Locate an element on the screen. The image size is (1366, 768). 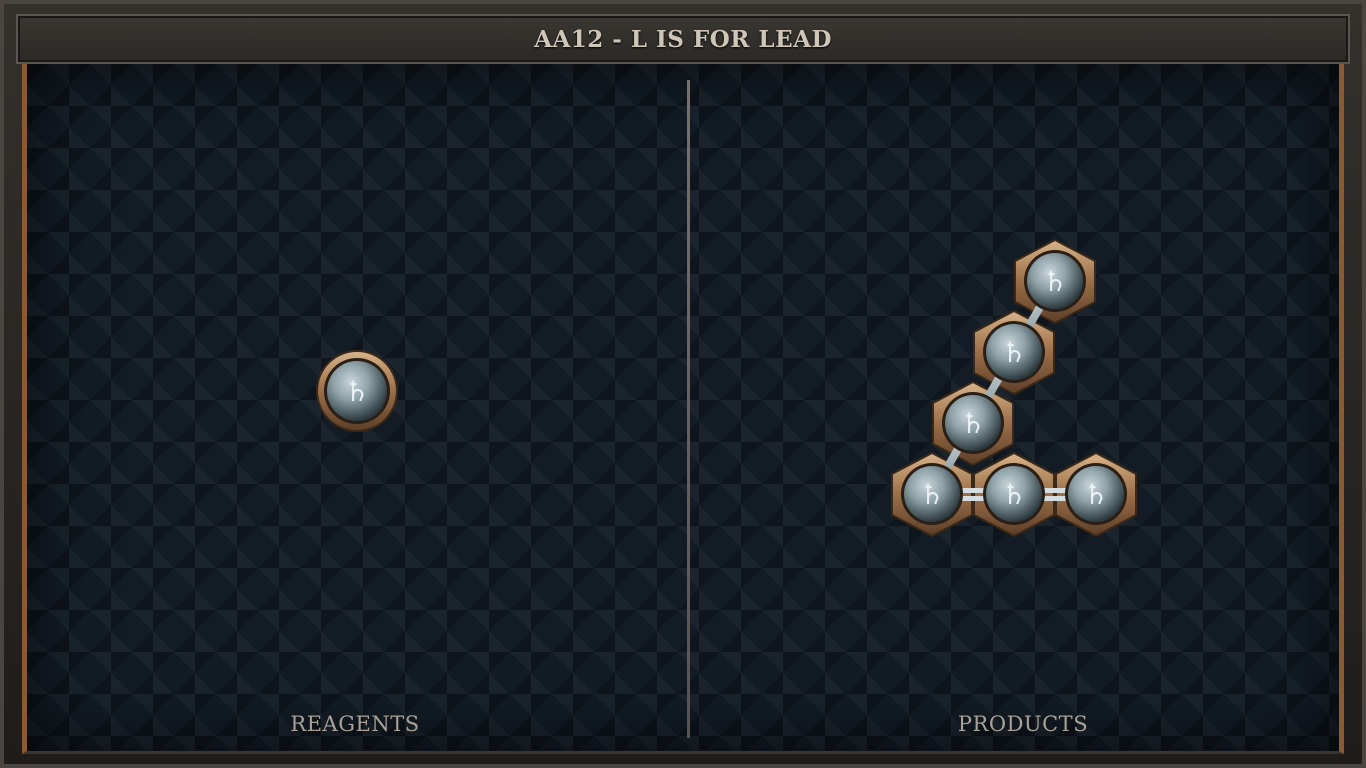
reagent-molecule: ♄ is located at coordinates (357, 391).